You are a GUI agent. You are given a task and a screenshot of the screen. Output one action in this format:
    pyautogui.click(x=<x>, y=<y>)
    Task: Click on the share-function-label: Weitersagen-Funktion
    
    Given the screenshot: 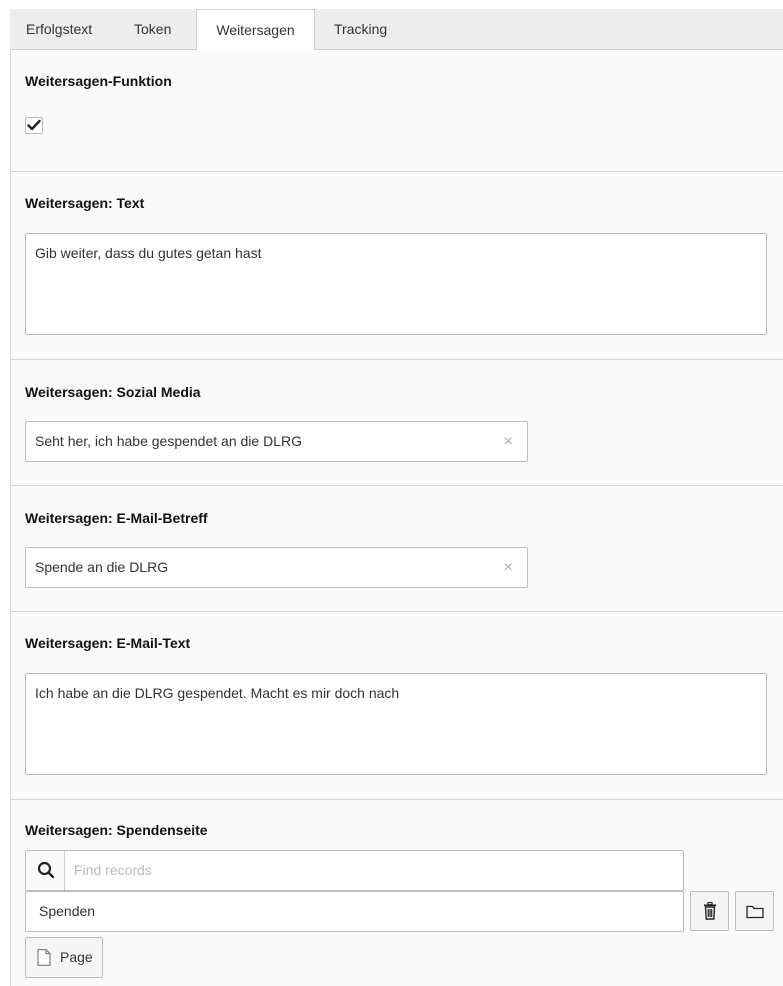 What is the action you would take?
    pyautogui.click(x=98, y=81)
    